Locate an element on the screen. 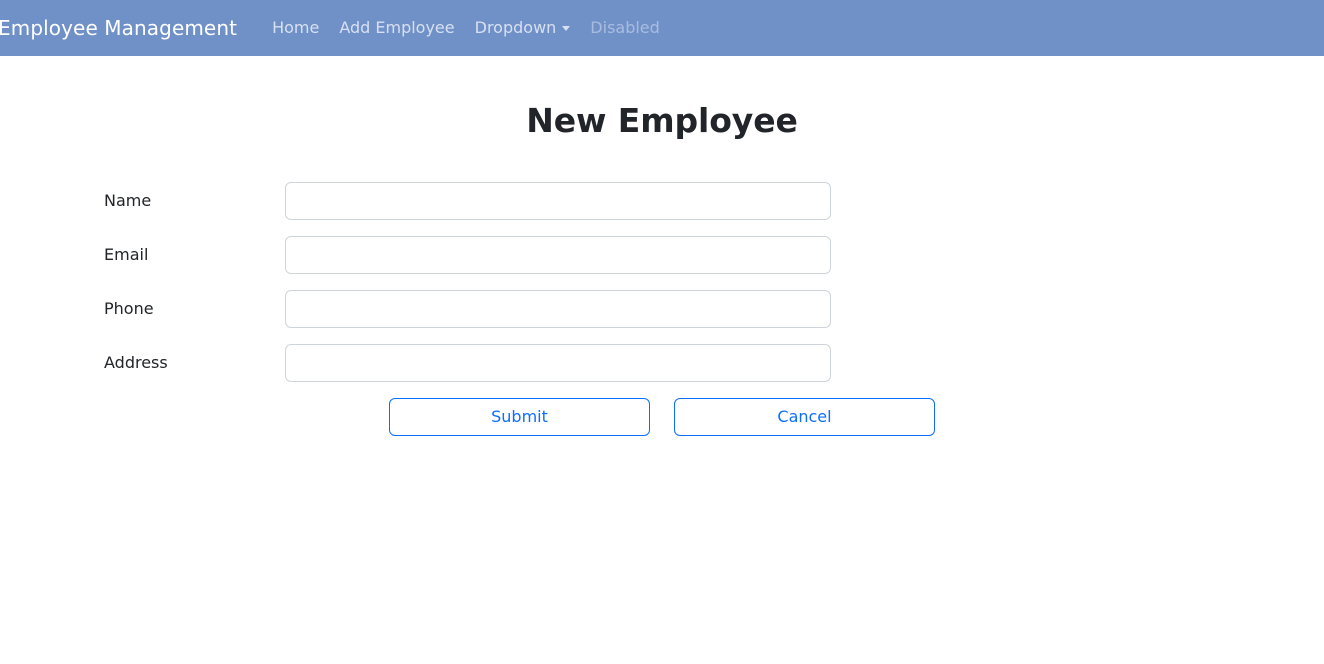  address-input is located at coordinates (558, 363).